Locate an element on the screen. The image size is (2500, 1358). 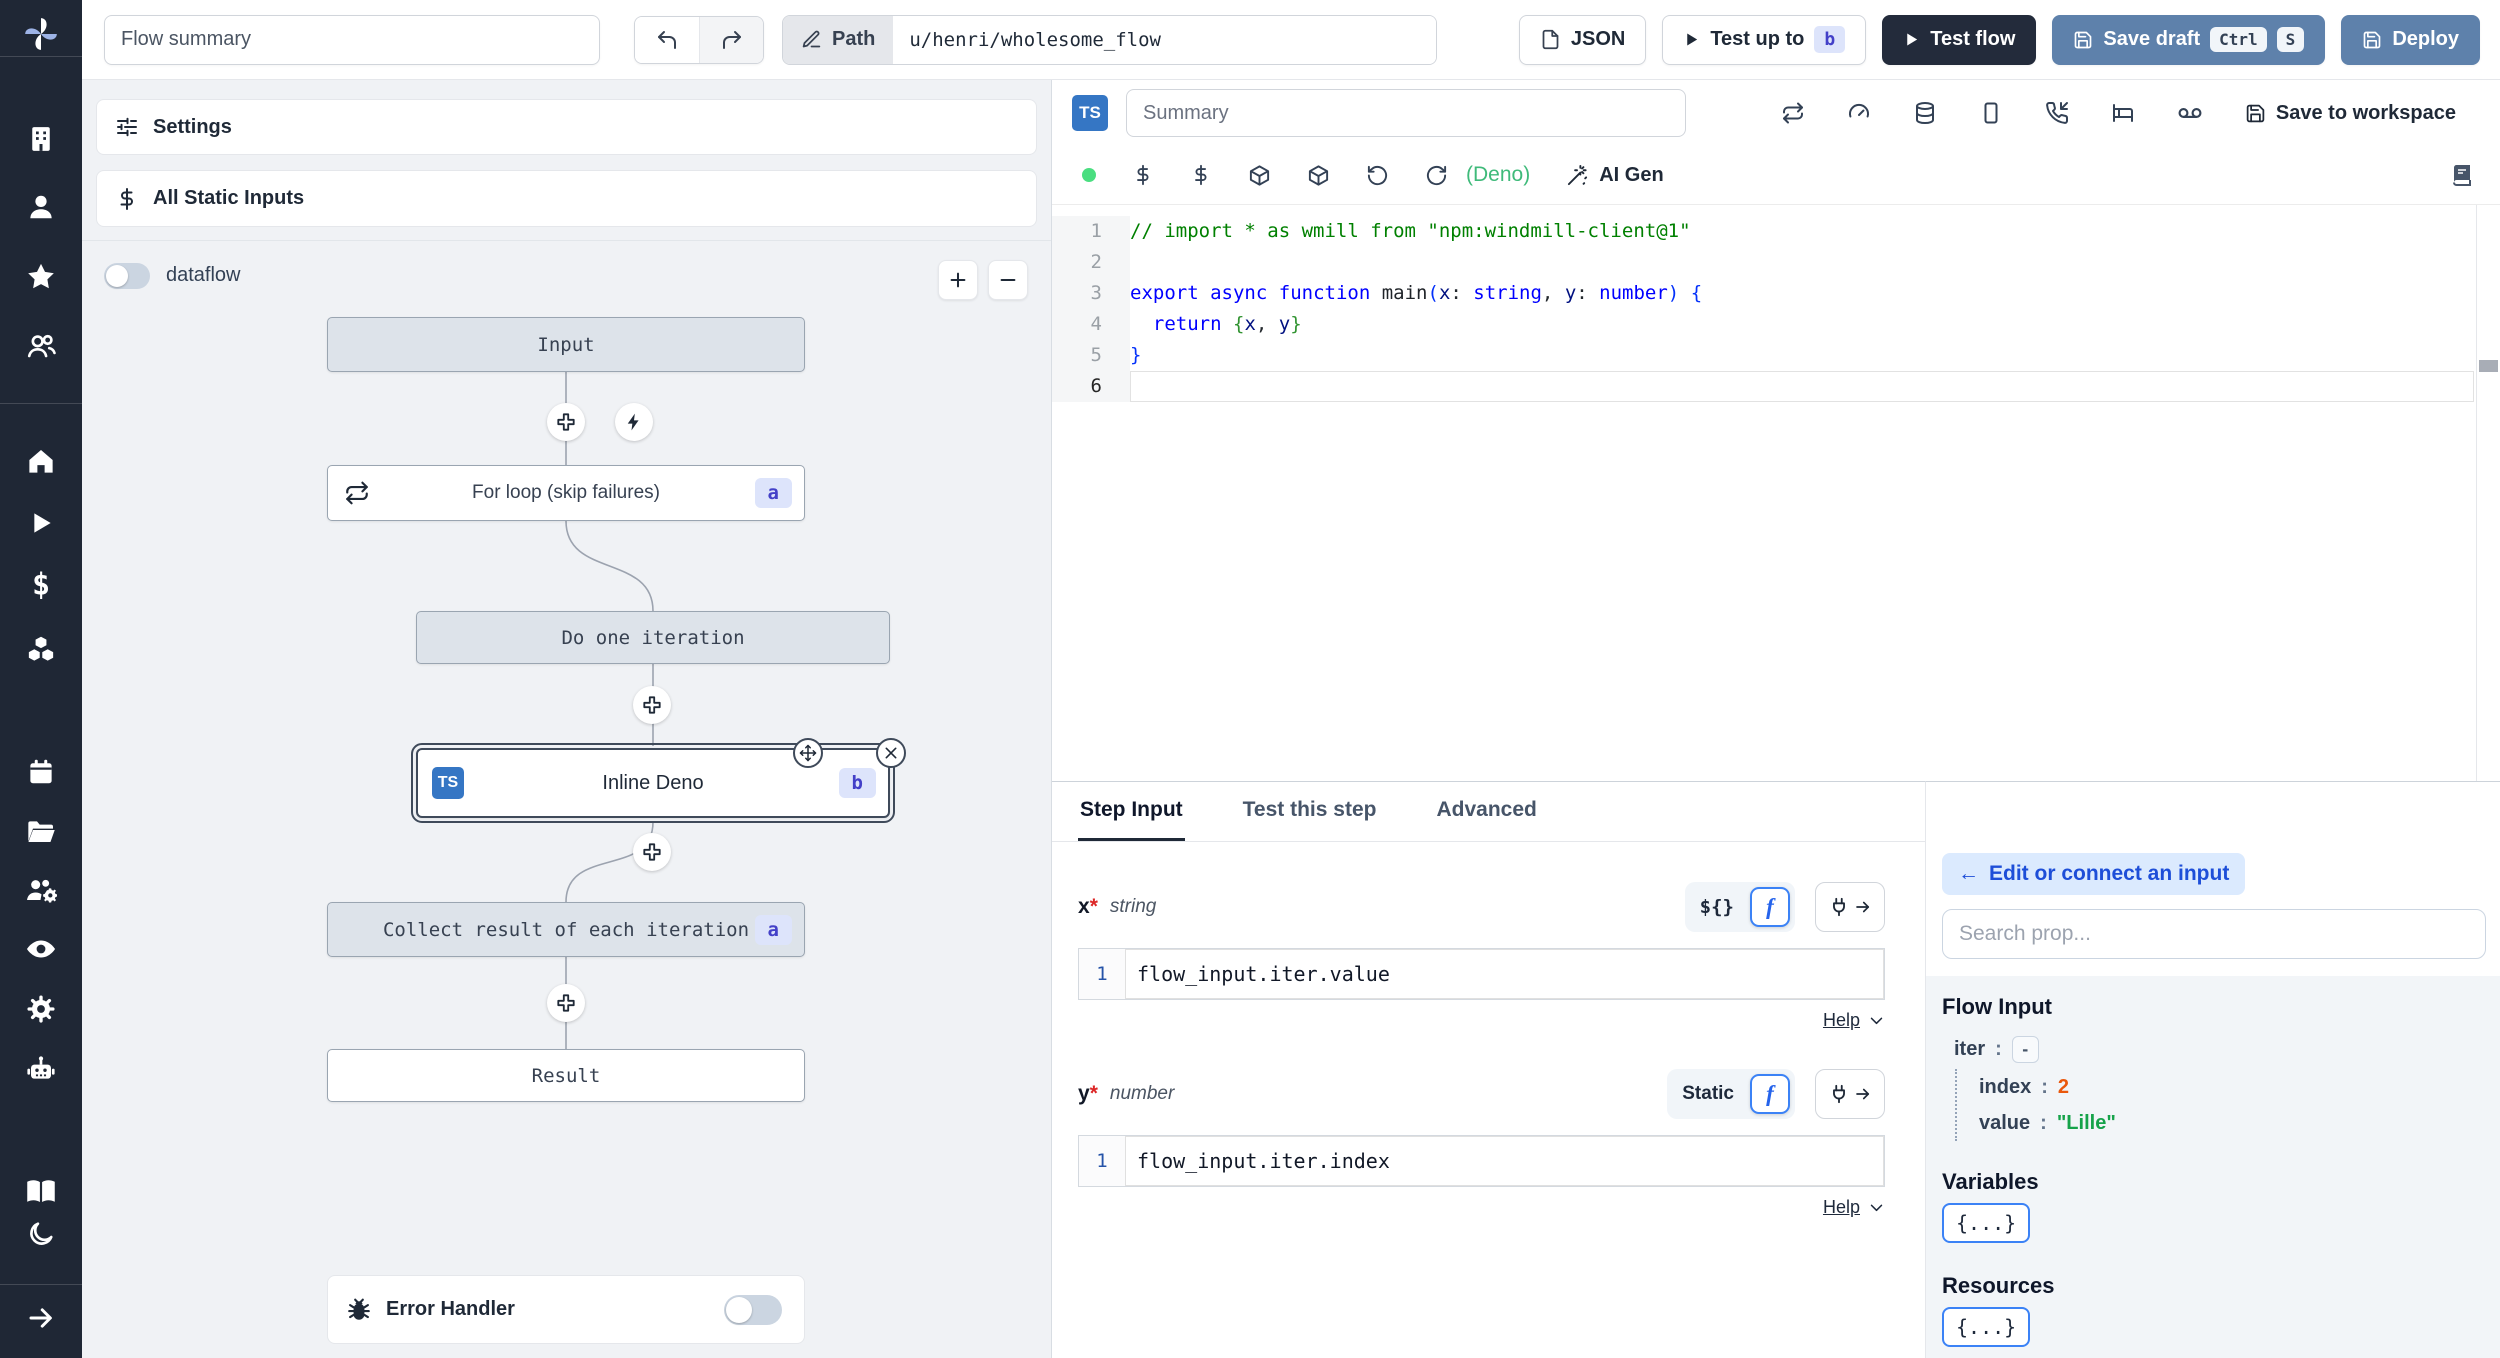
test-up-to-button: Test up to b is located at coordinates (1764, 39).